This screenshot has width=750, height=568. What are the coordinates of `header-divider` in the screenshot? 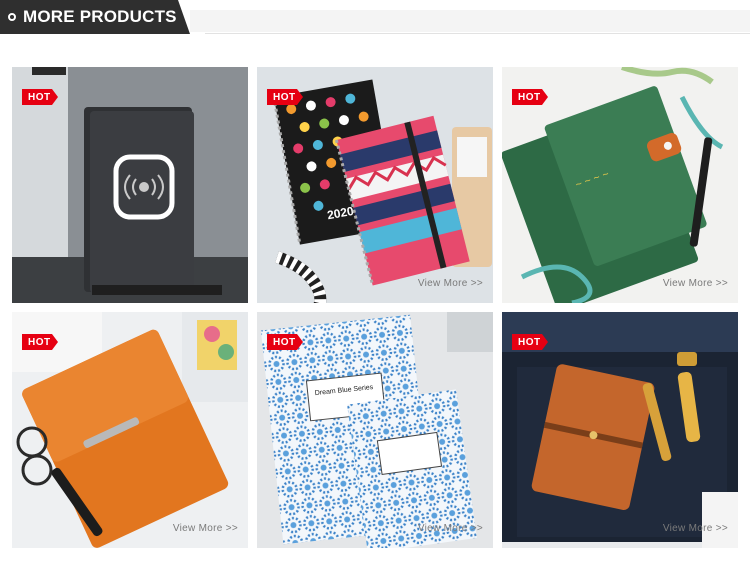 It's located at (477, 33).